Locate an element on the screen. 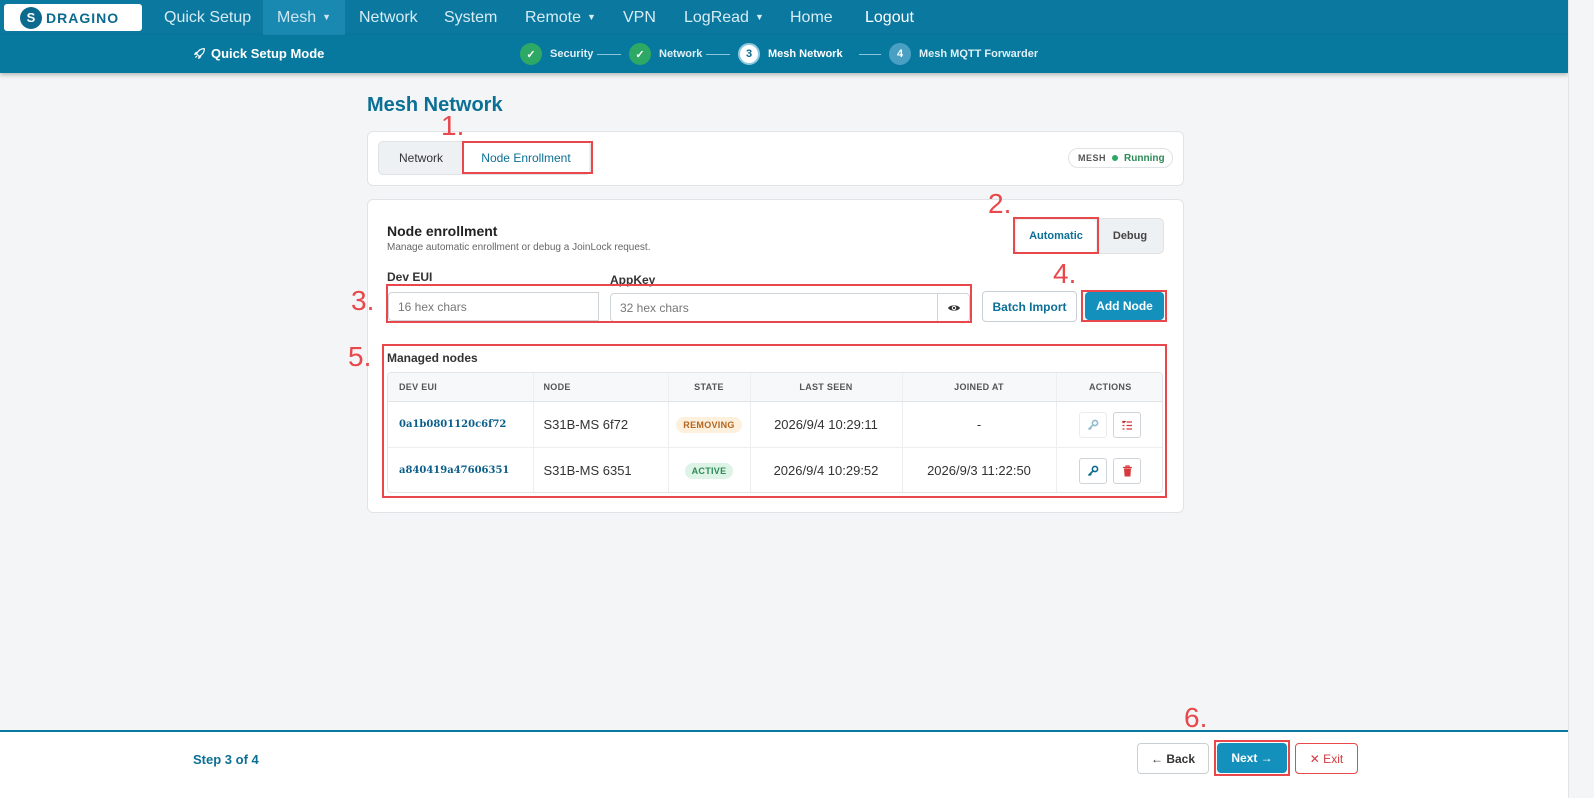 The width and height of the screenshot is (1594, 798). nav-logout: Logout is located at coordinates (889, 17).